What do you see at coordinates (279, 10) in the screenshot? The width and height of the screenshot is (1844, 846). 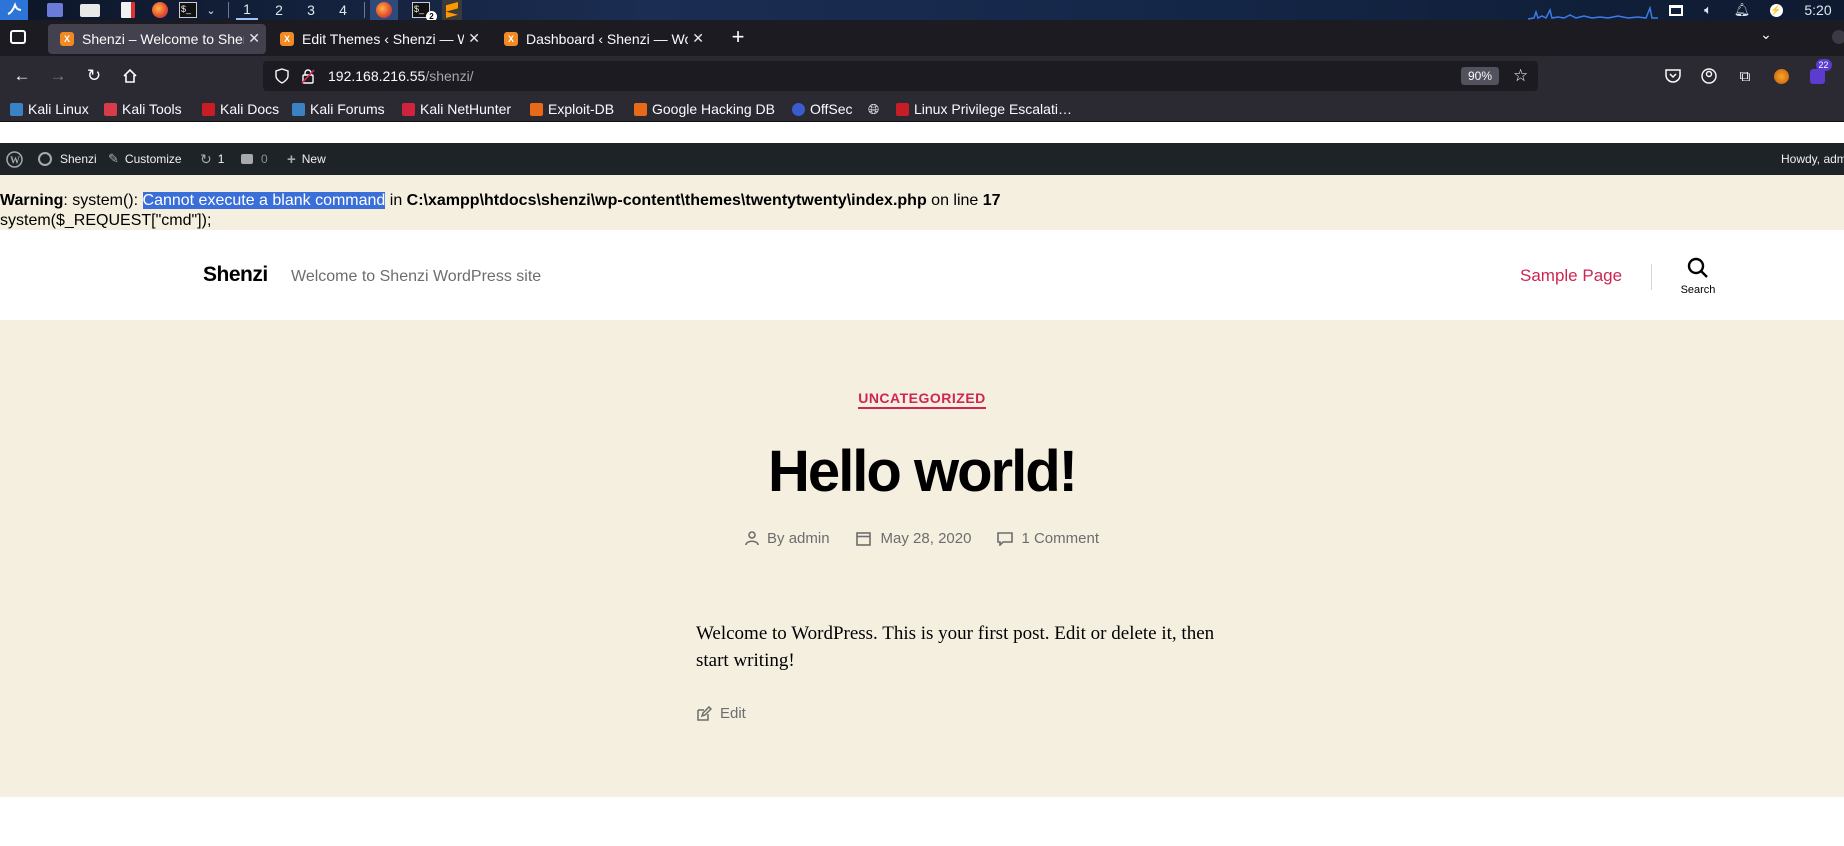 I see `workspace-2: 2` at bounding box center [279, 10].